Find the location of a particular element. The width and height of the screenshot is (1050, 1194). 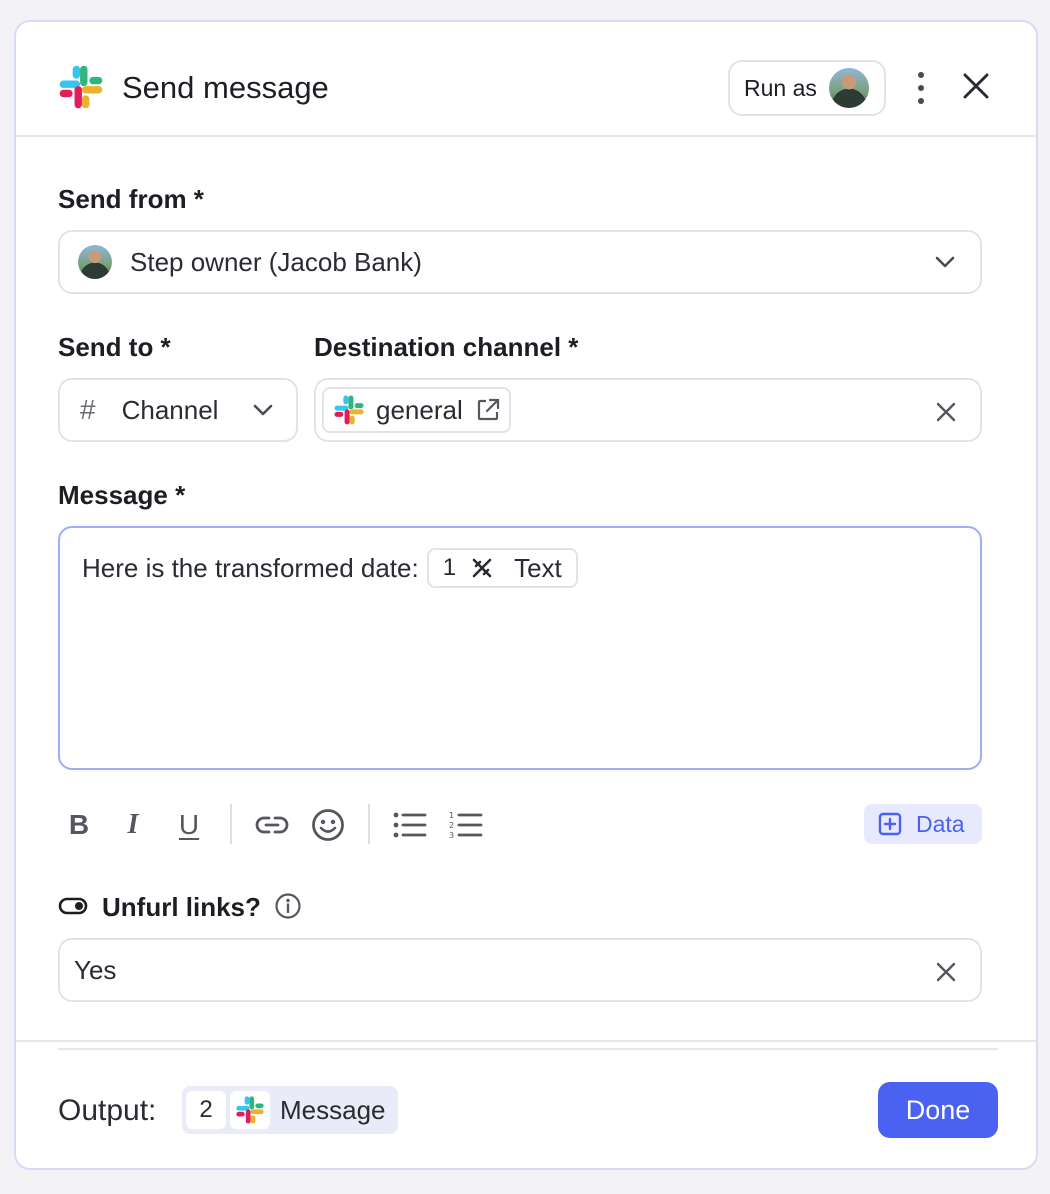

emoji-button is located at coordinates (328, 825).